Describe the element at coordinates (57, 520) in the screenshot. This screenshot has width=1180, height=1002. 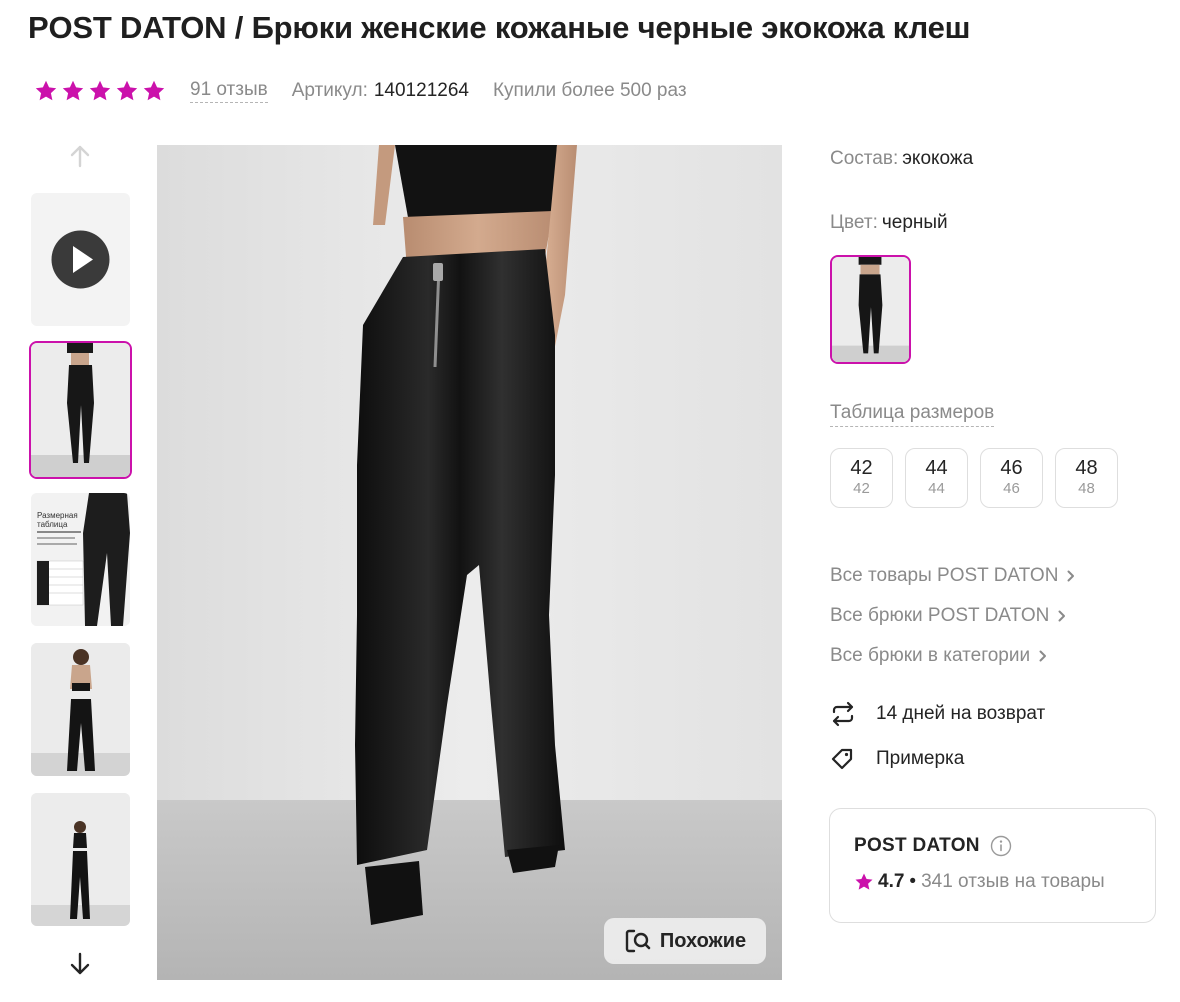
I see `size-chart-thumb-title: Размерная таблица` at that location.